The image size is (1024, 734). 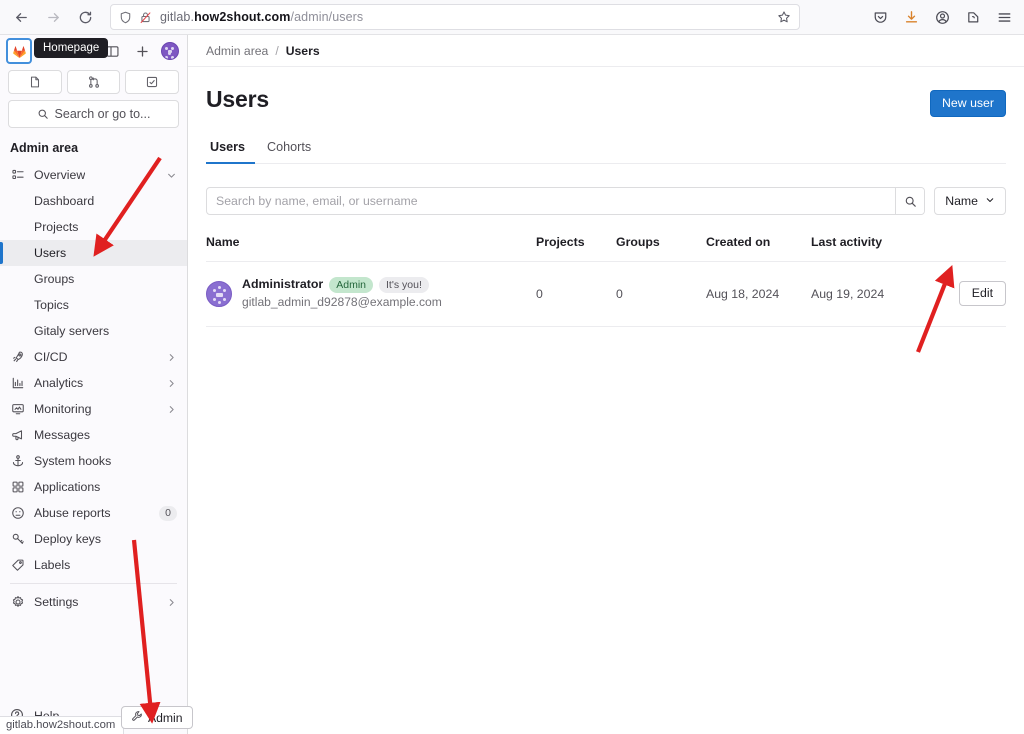 I want to click on table-column-header: Last activity, so click(x=871, y=248).